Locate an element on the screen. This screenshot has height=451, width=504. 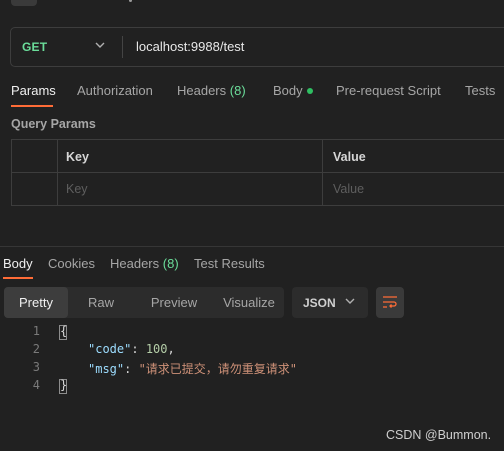
wrap-lines-button is located at coordinates (390, 302).